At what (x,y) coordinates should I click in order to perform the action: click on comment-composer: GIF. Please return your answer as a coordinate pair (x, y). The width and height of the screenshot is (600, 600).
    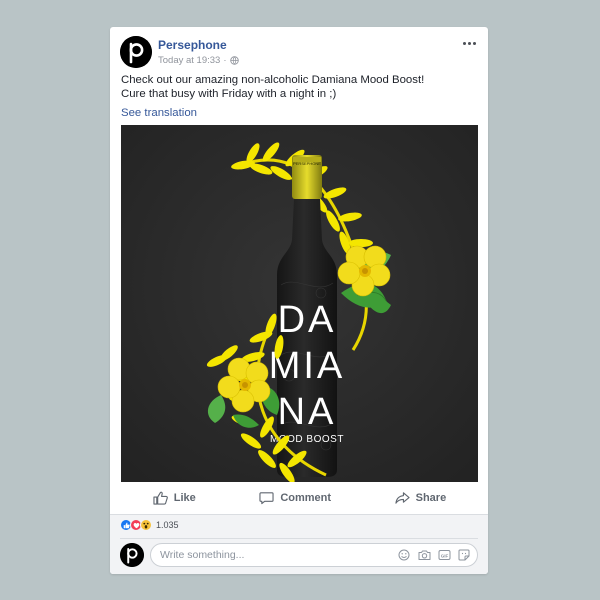
    Looking at the image, I should click on (314, 555).